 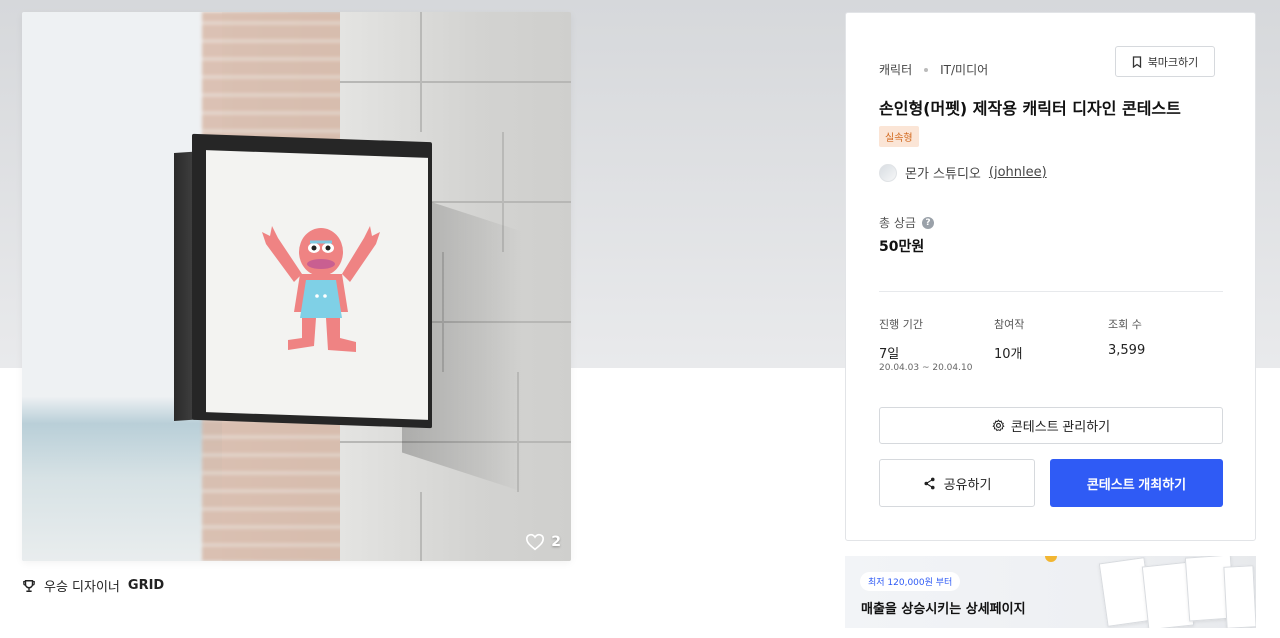 I want to click on banner-decoration, so click(x=1051, y=559).